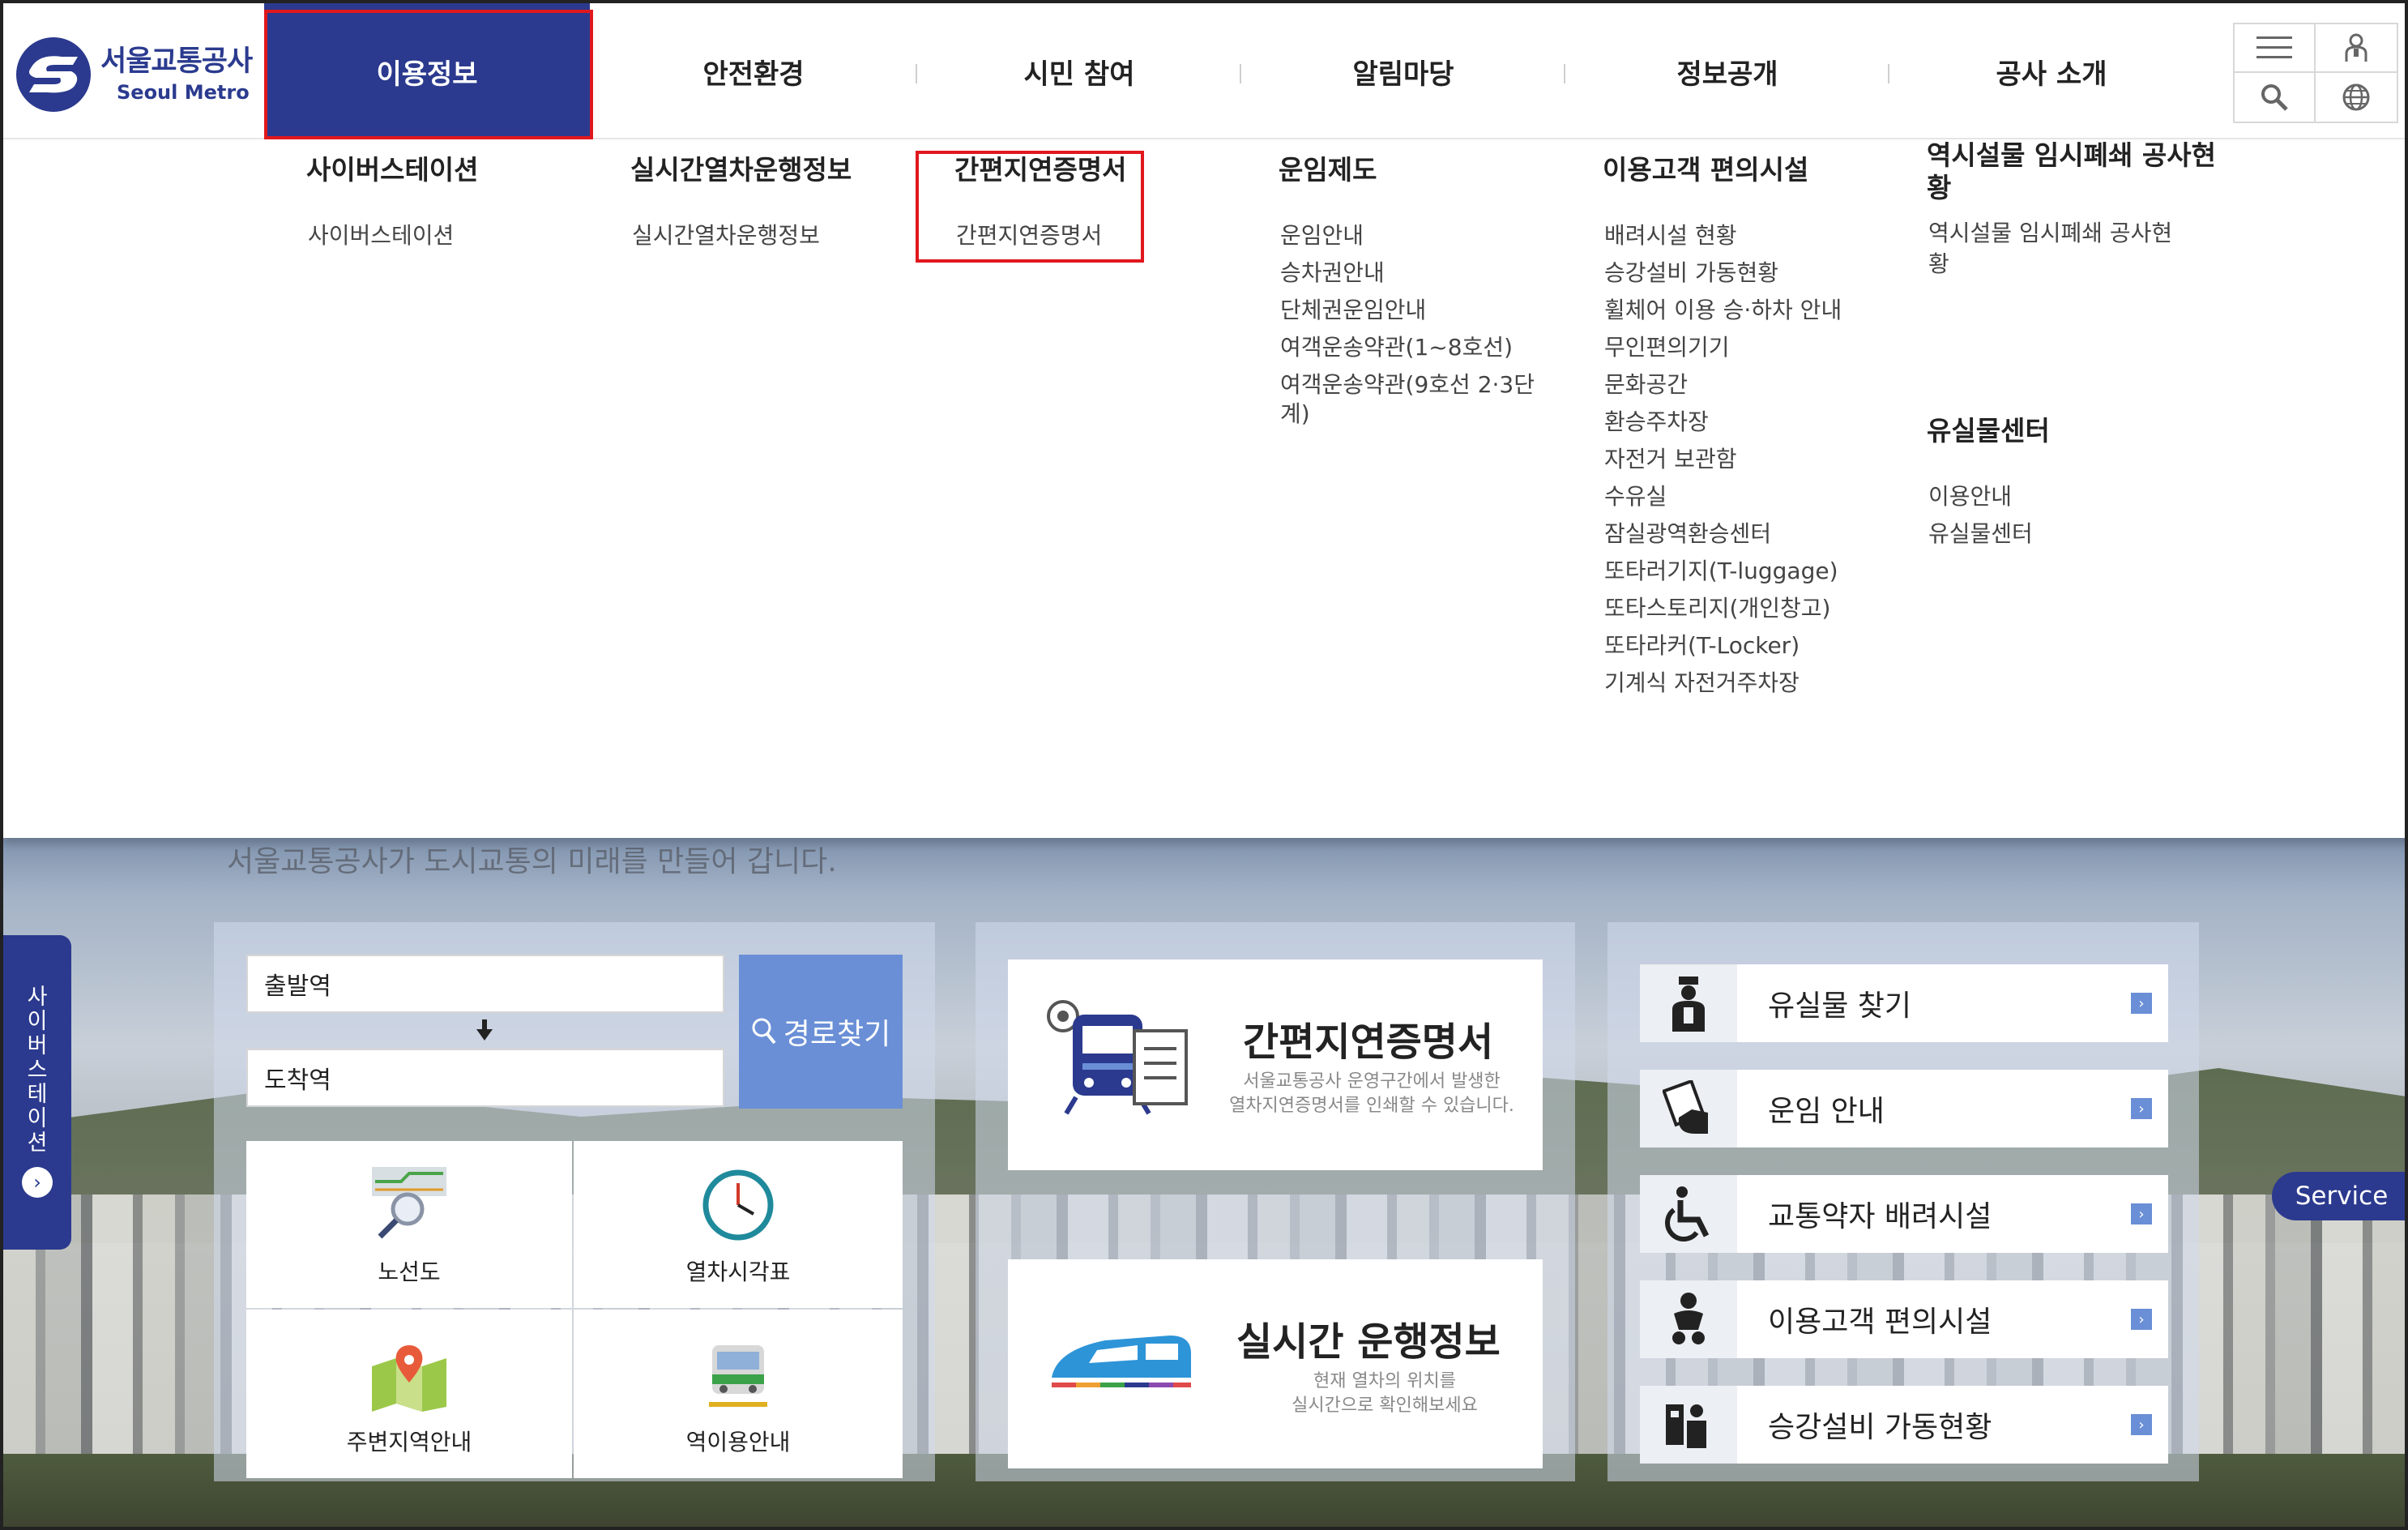  Describe the element at coordinates (1723, 683) in the screenshot. I see `menu-link: 기계식 자전거주차장` at that location.